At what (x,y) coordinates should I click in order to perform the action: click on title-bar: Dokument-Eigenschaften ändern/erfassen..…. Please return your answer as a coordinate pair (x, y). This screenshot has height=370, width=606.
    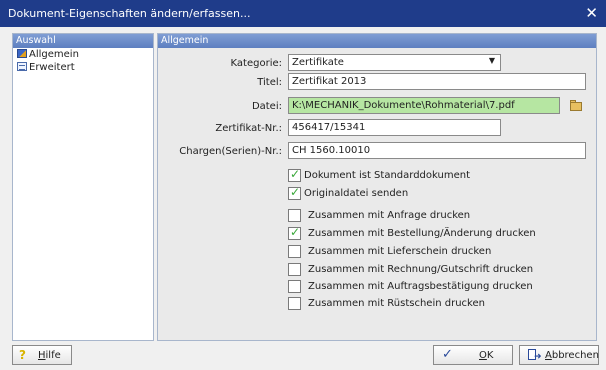
    Looking at the image, I should click on (303, 13).